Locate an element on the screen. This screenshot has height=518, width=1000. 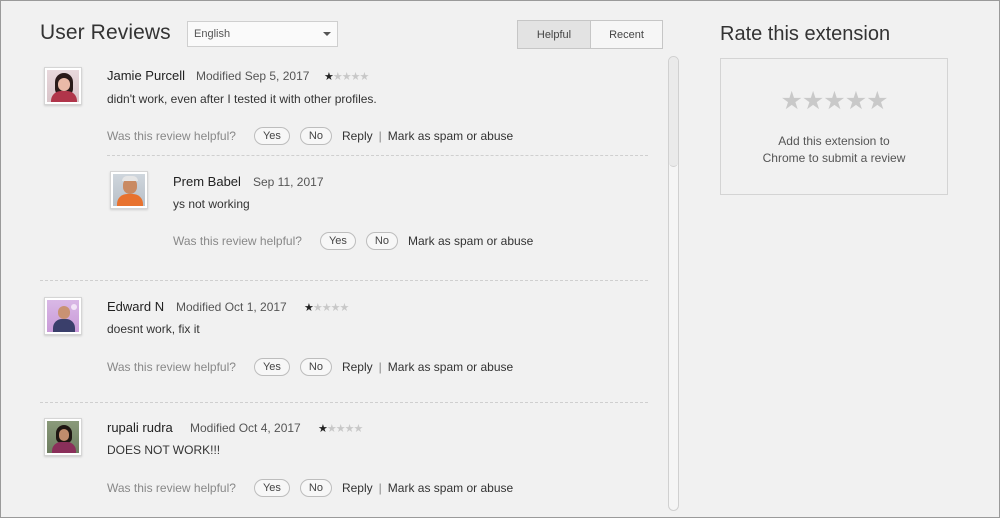
chevron-down-icon is located at coordinates (327, 34).